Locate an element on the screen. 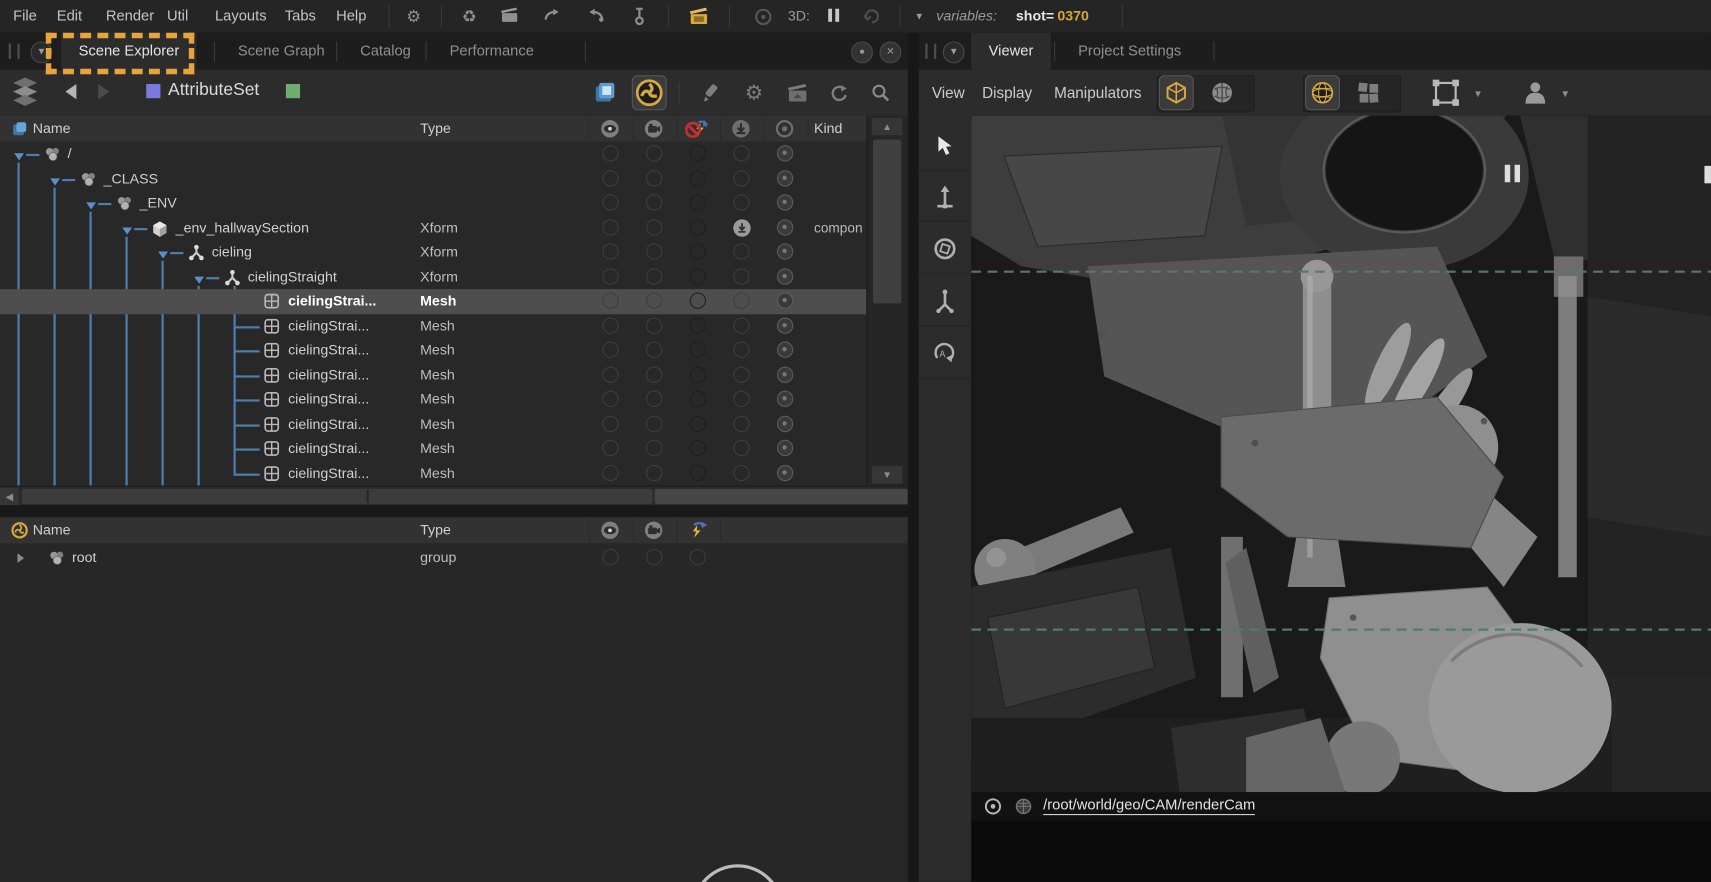 Image resolution: width=1711 pixels, height=882 pixels. working-set-icon is located at coordinates (785, 130).